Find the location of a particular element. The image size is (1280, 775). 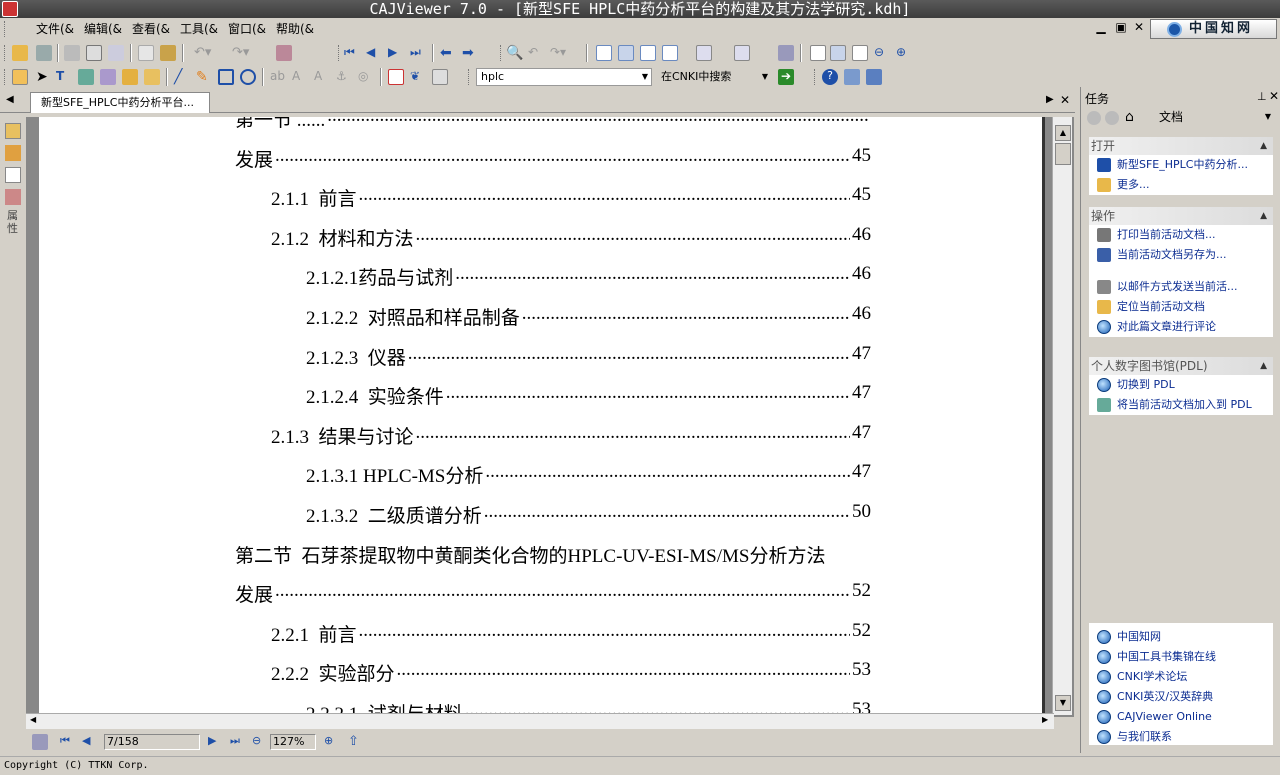

fullscreen-icon is located at coordinates (786, 53).